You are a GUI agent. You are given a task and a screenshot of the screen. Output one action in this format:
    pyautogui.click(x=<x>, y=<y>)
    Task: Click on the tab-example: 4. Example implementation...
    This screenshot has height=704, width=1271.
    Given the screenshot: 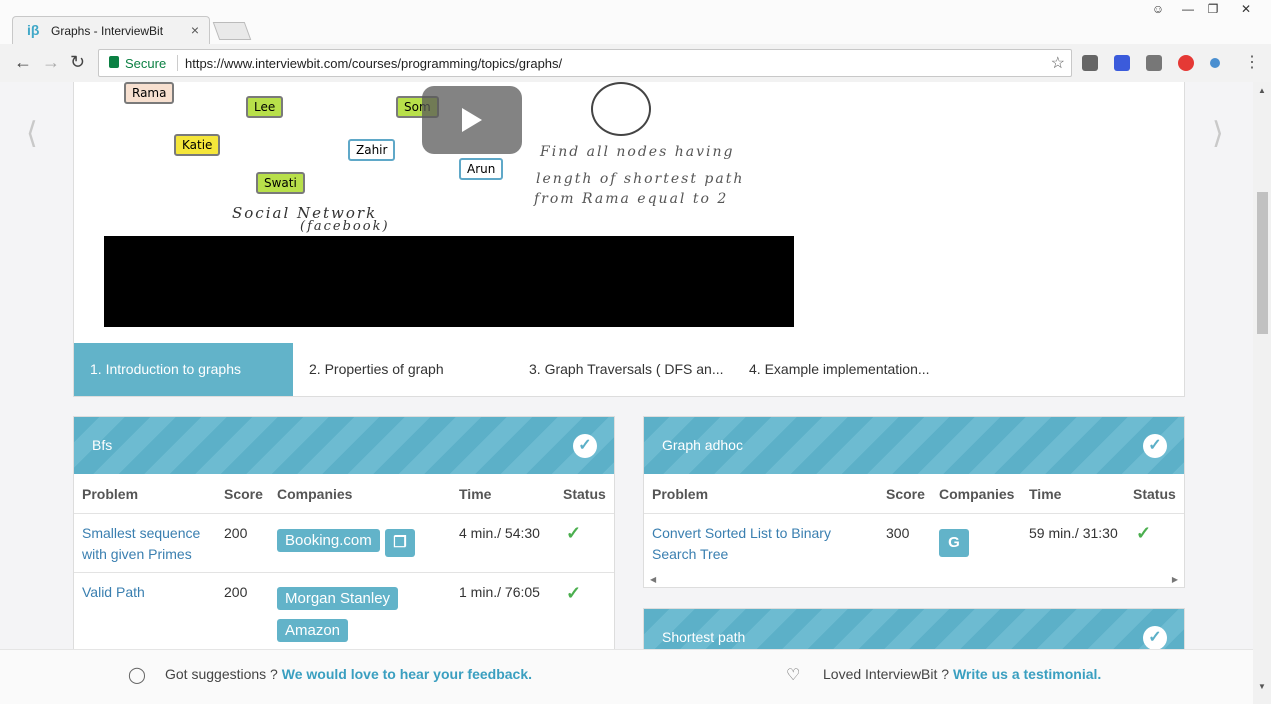 What is the action you would take?
    pyautogui.click(x=843, y=369)
    